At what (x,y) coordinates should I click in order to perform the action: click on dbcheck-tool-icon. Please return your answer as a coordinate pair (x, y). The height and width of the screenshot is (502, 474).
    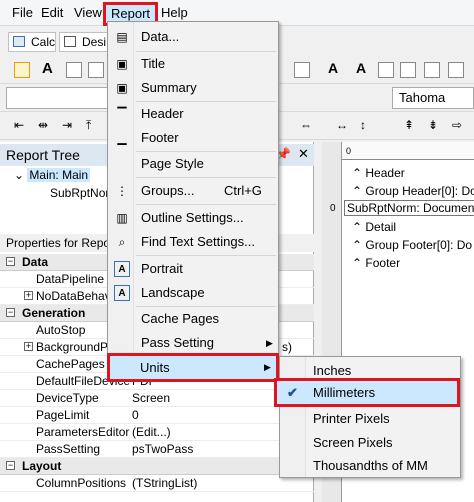
    Looking at the image, I should click on (432, 70).